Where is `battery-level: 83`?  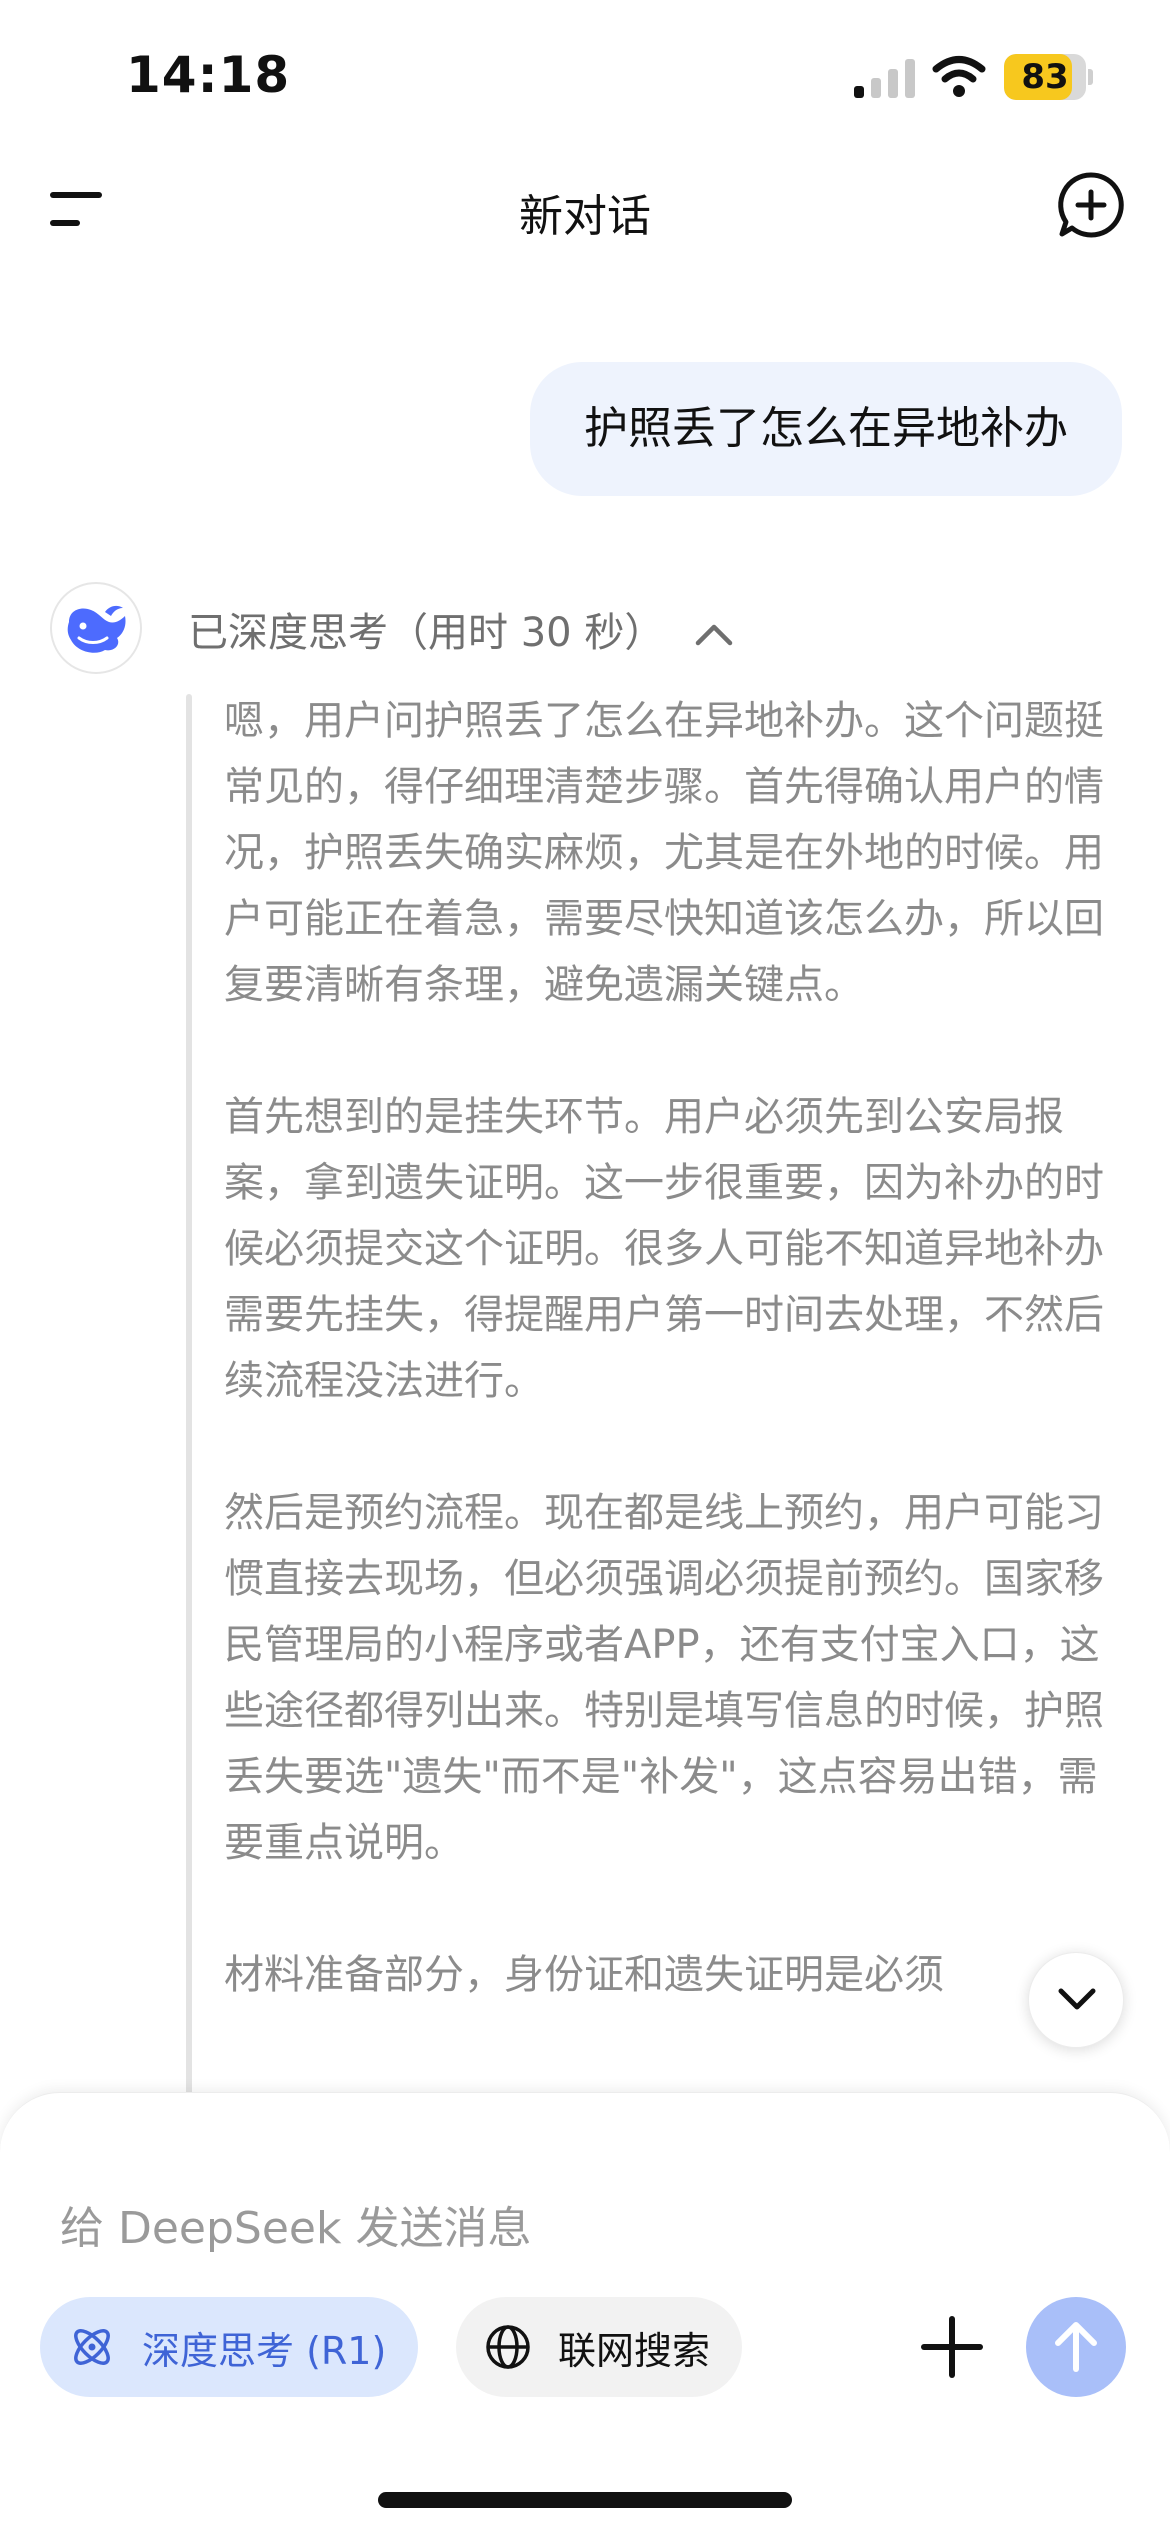 battery-level: 83 is located at coordinates (1045, 77).